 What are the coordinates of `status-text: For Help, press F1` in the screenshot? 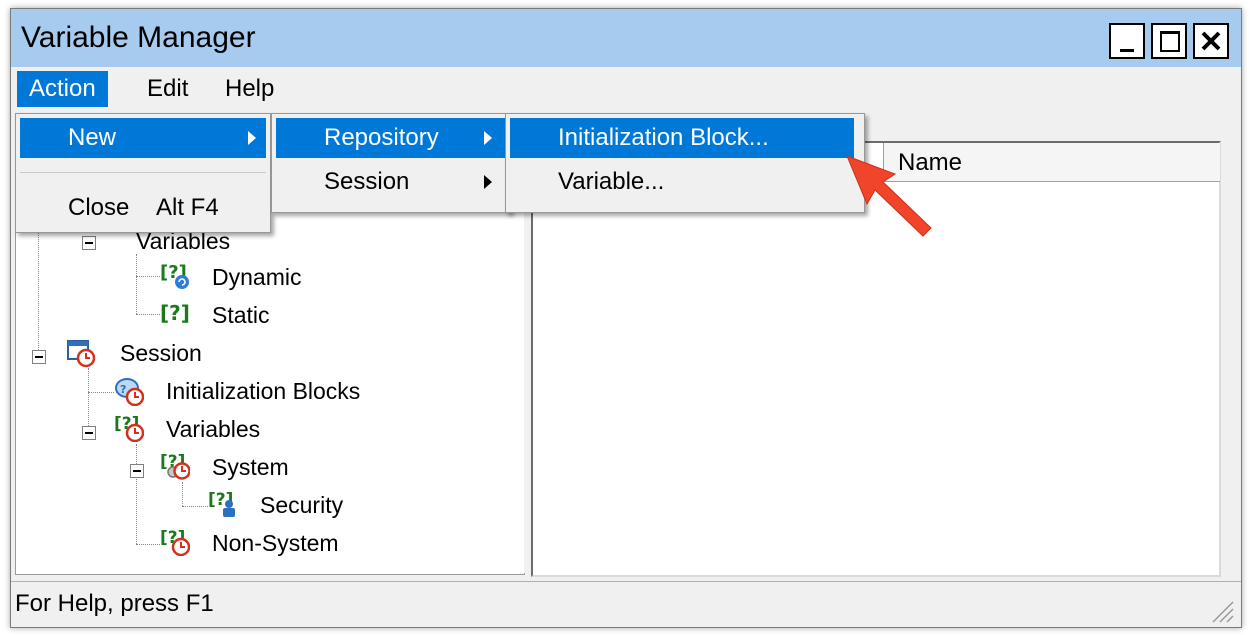 It's located at (114, 603).